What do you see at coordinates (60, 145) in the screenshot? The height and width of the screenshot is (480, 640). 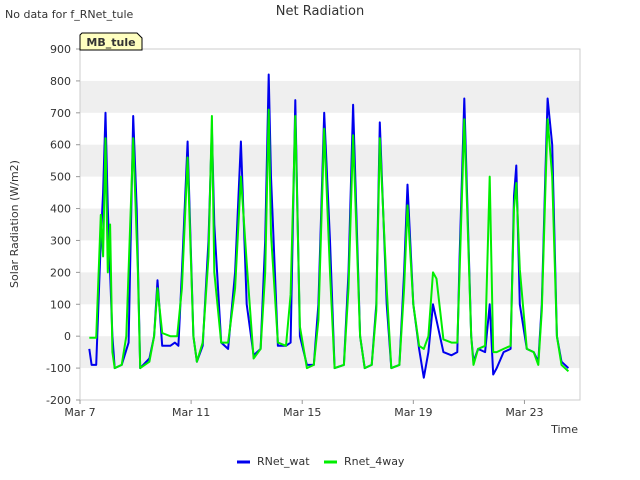 I see `y-tick-label: 600` at bounding box center [60, 145].